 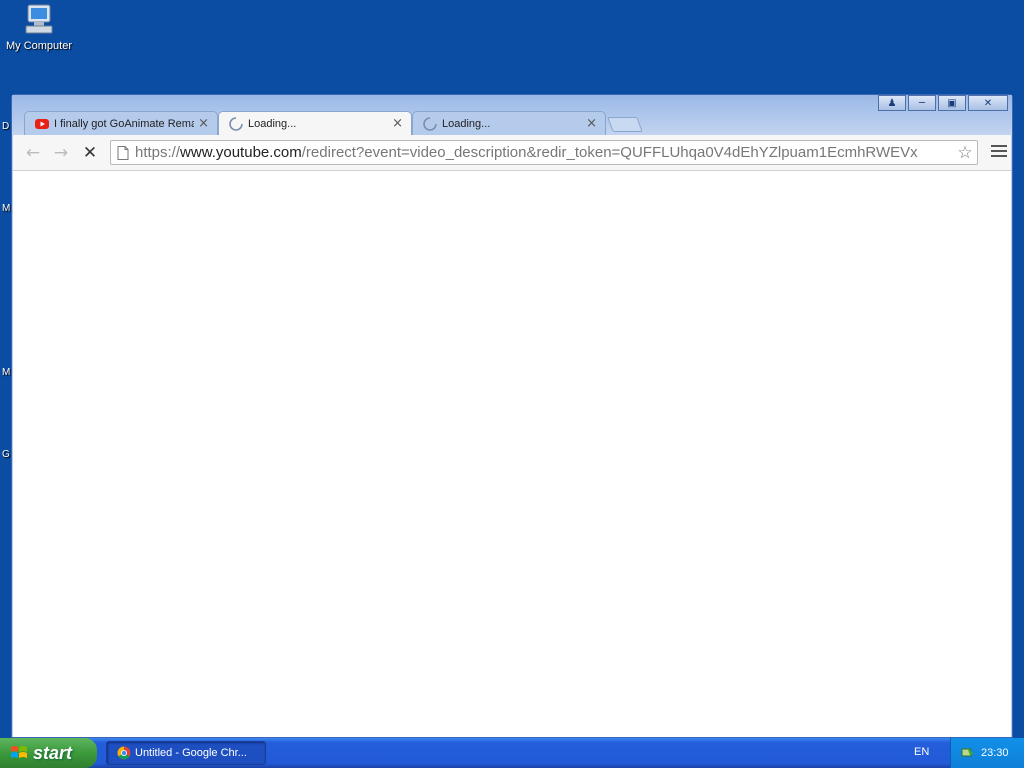 I want to click on user-profile-button: ♟, so click(x=892, y=103).